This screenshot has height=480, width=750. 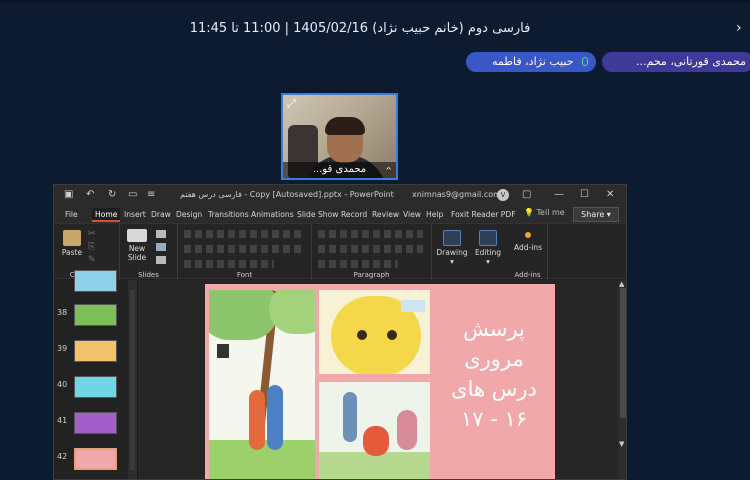 I want to click on paste-button: Paste, so click(x=72, y=243).